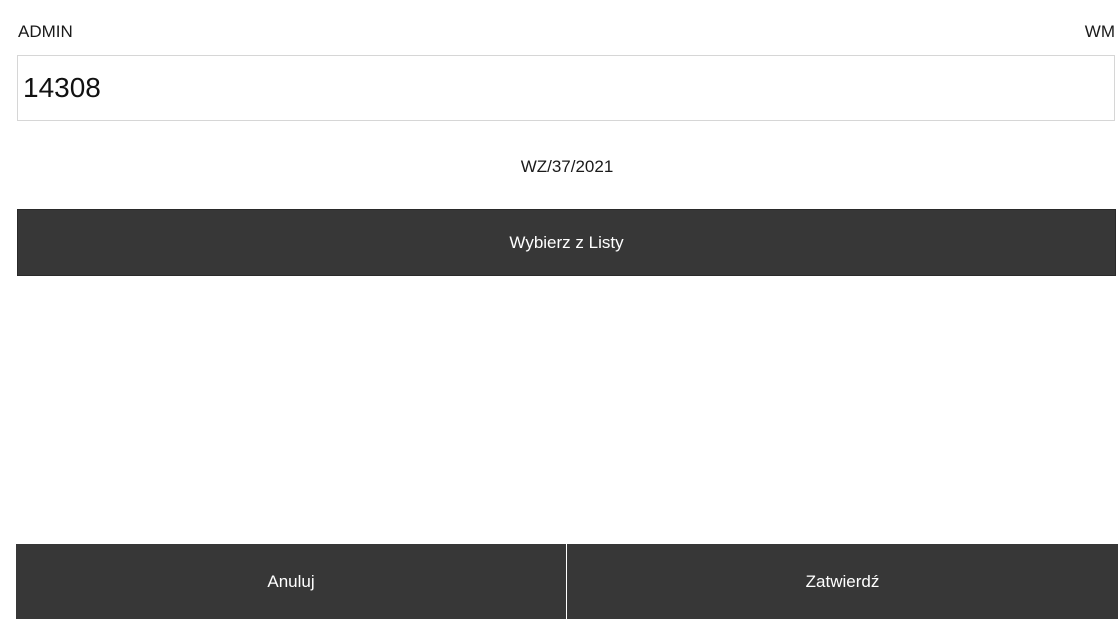 The width and height of the screenshot is (1118, 619). I want to click on document-number: WZ/37/2021, so click(567, 166).